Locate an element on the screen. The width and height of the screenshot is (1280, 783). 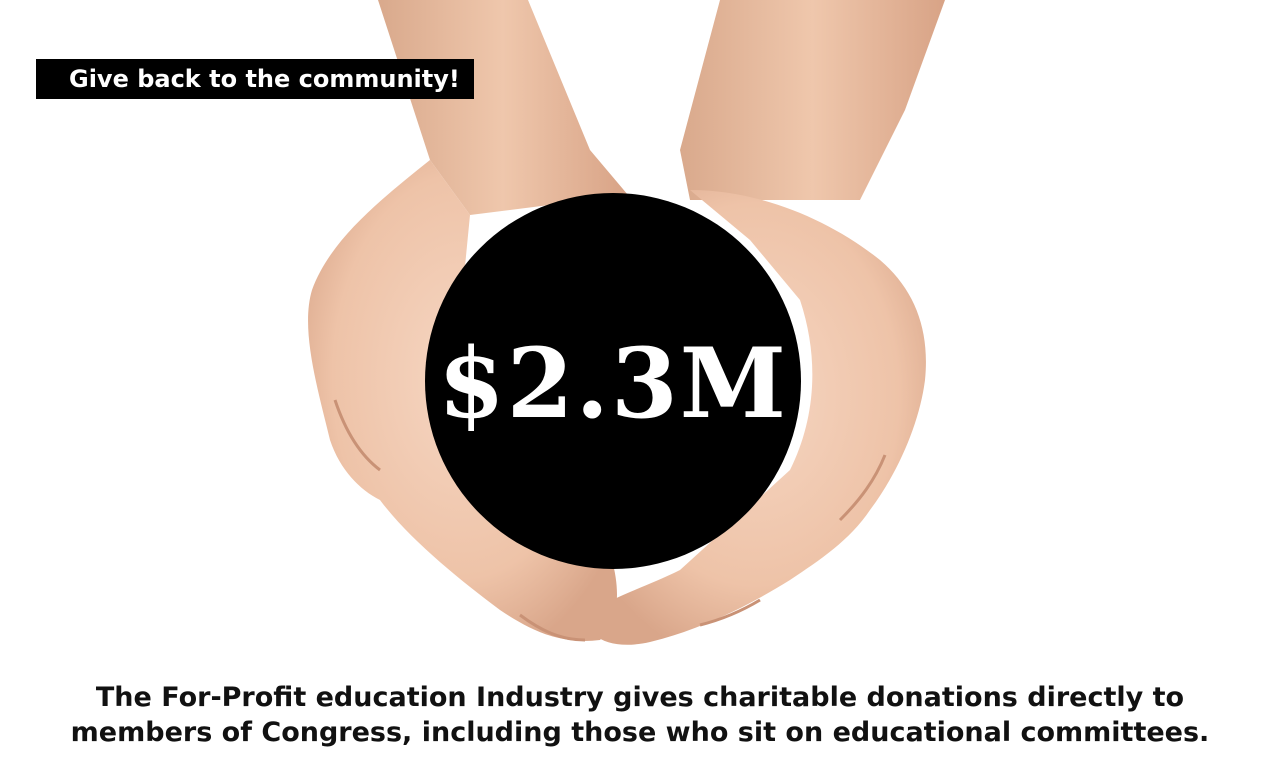
headline-banner: Give back to the community! is located at coordinates (255, 79).